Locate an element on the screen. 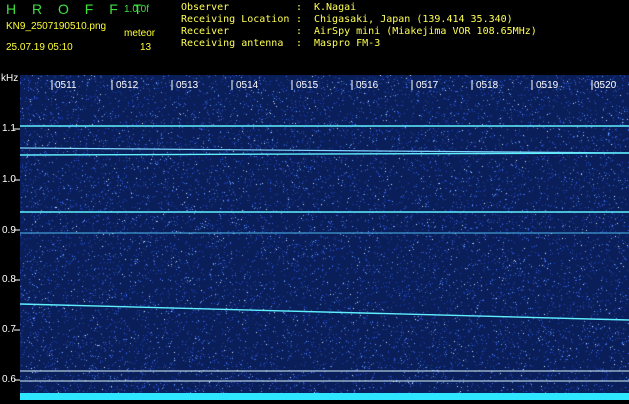  y-axis-ticks is located at coordinates (17, 254).